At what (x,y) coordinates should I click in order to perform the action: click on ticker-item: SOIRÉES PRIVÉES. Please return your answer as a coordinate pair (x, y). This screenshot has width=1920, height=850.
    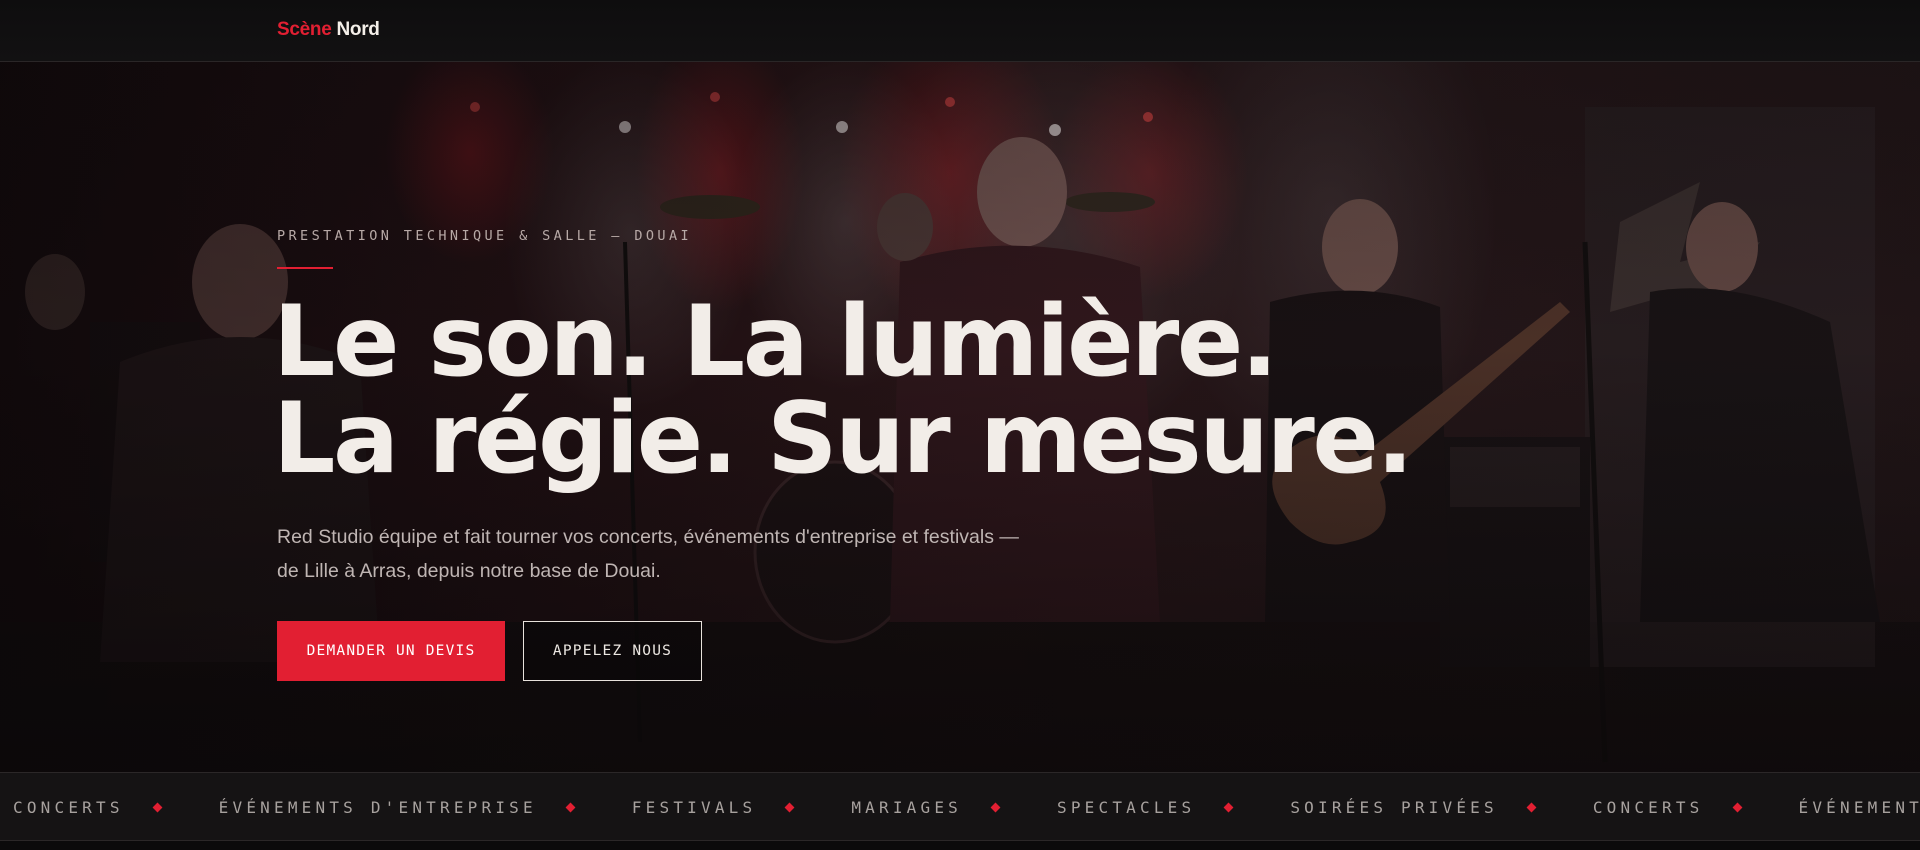
    Looking at the image, I should click on (1394, 807).